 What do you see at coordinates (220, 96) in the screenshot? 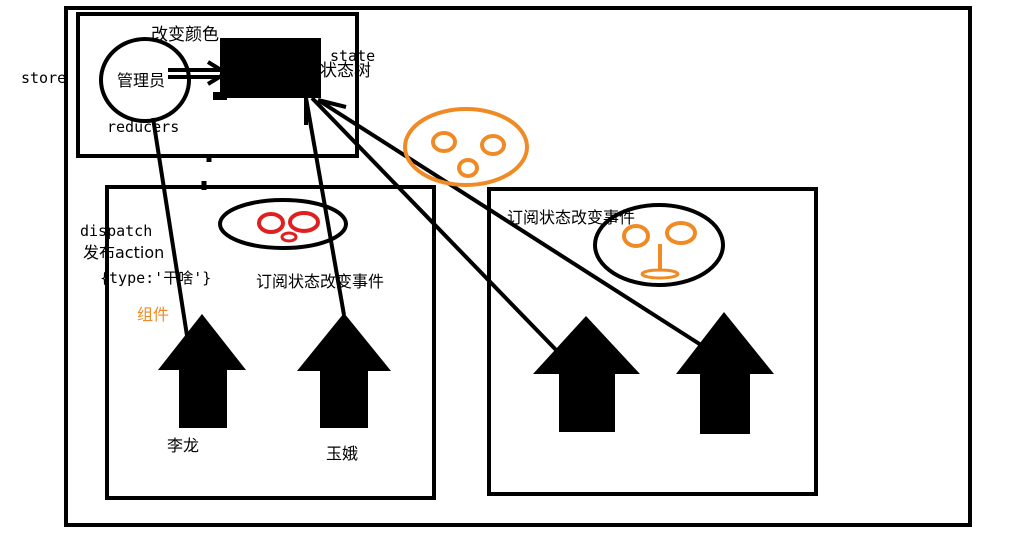
I see `state-tree-block-notch` at bounding box center [220, 96].